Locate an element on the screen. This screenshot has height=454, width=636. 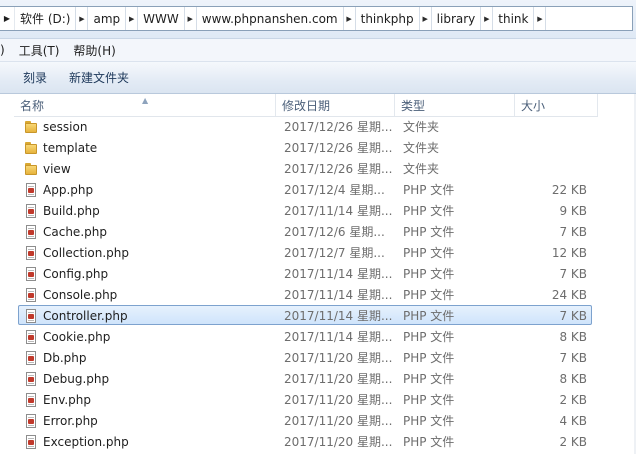
back-chevron-icon: ▶ is located at coordinates (7, 18).